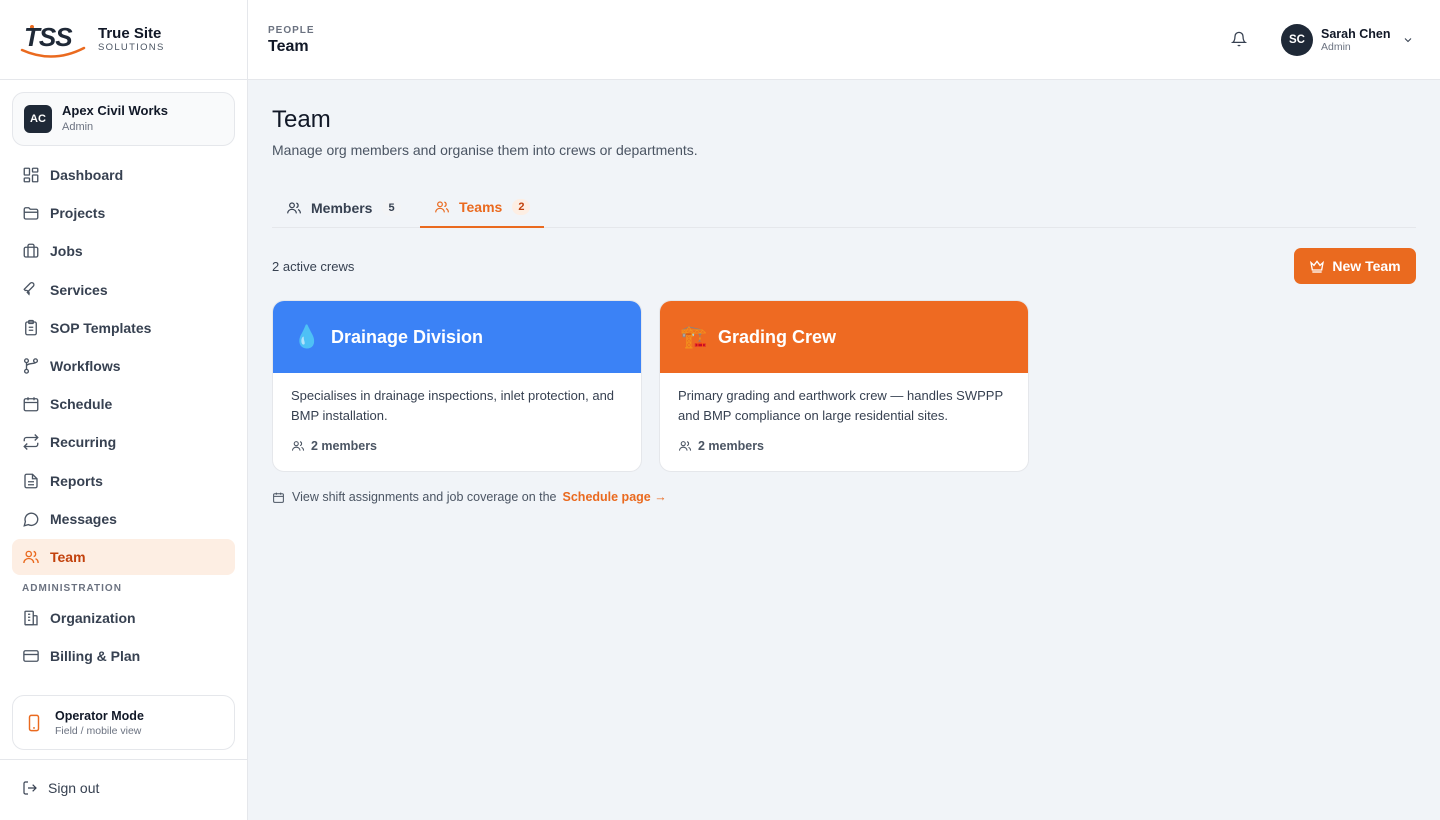  What do you see at coordinates (301, 119) in the screenshot?
I see `page-title: Team` at bounding box center [301, 119].